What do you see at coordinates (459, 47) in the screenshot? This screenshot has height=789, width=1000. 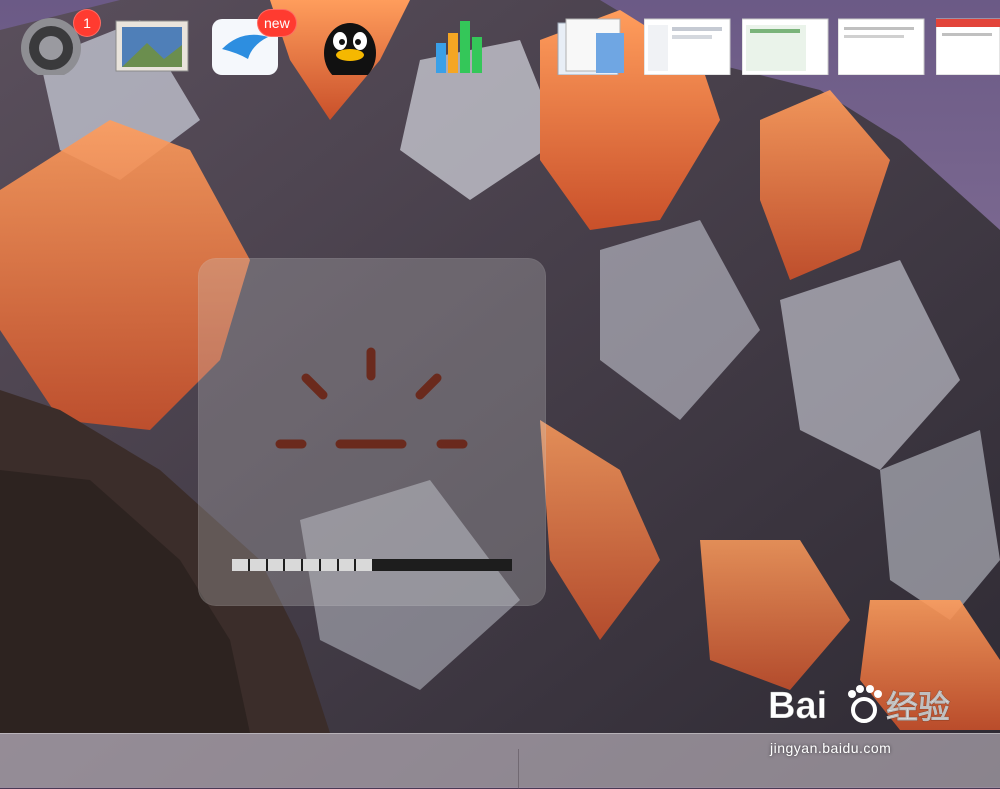 I see `bar-chart-icon` at bounding box center [459, 47].